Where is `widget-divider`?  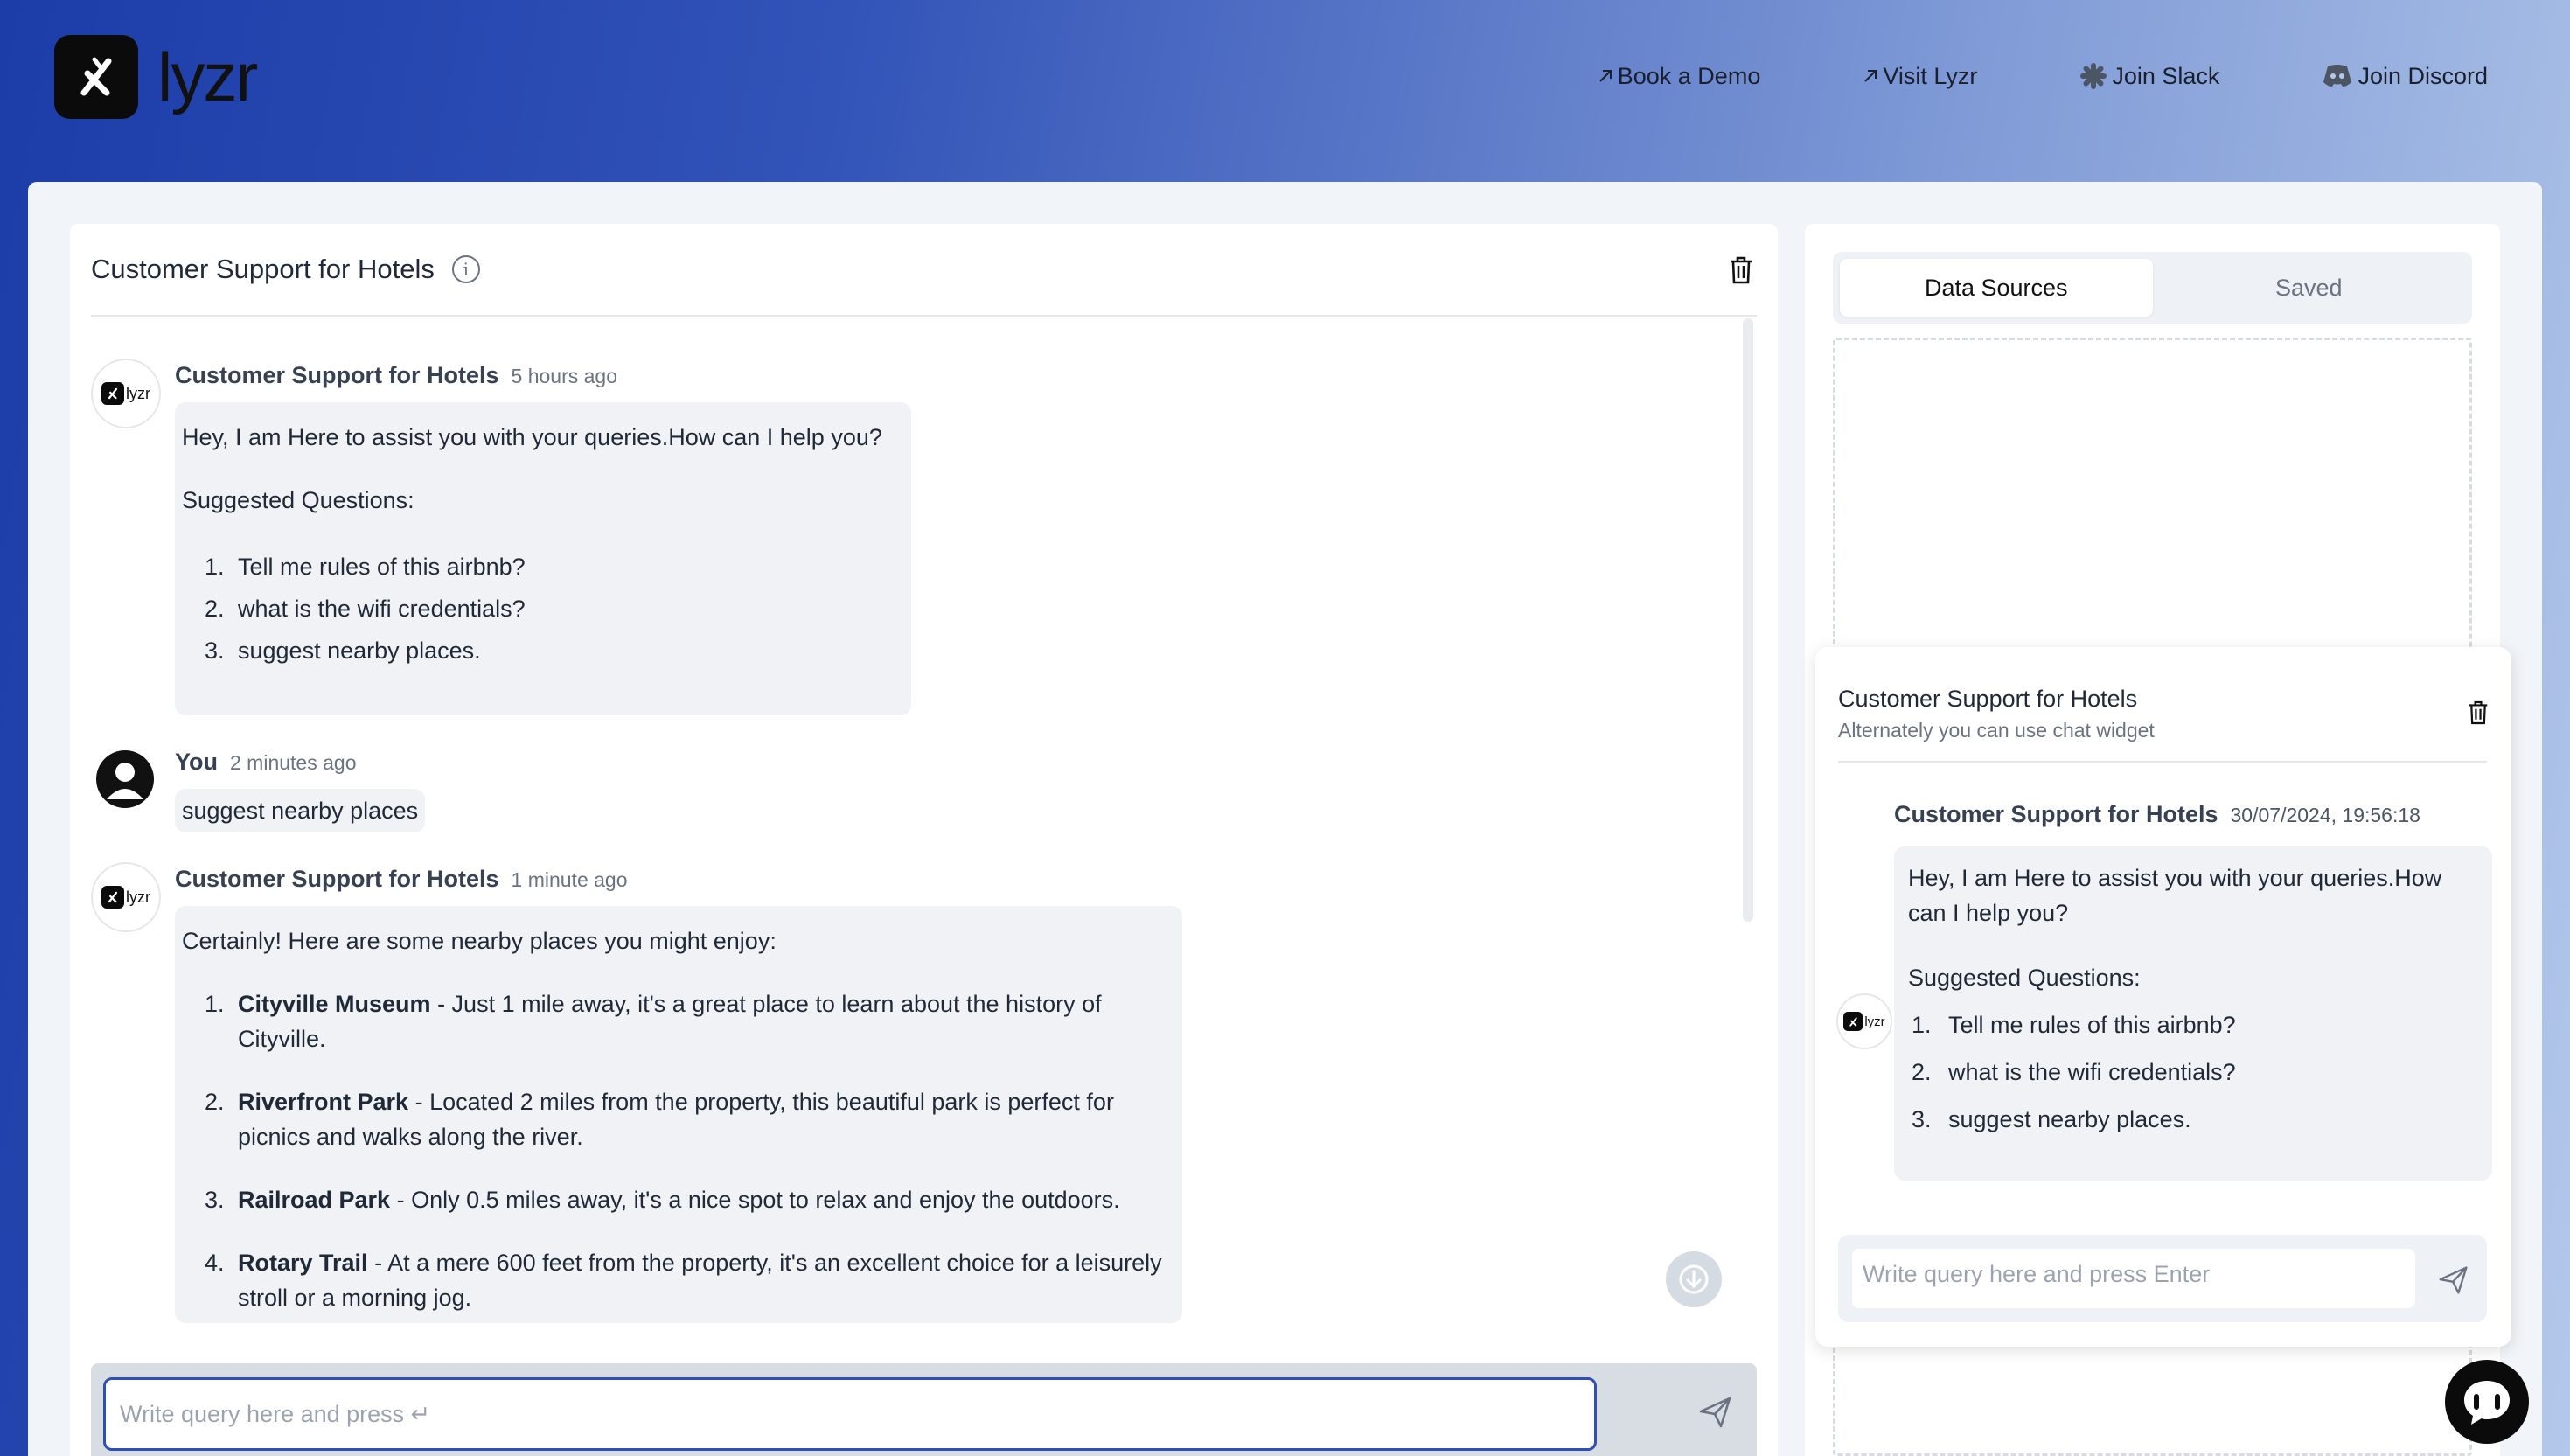
widget-divider is located at coordinates (2162, 762).